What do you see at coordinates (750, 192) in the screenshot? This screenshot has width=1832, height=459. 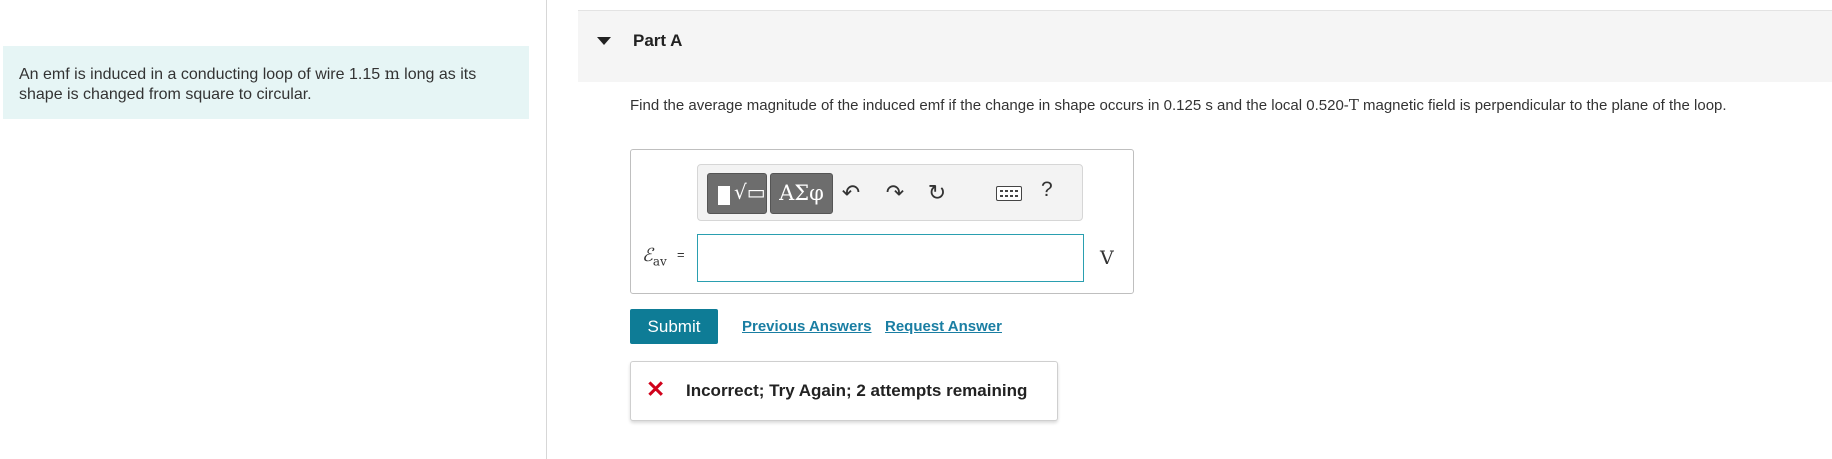 I see `radical-box-icon: √▭` at bounding box center [750, 192].